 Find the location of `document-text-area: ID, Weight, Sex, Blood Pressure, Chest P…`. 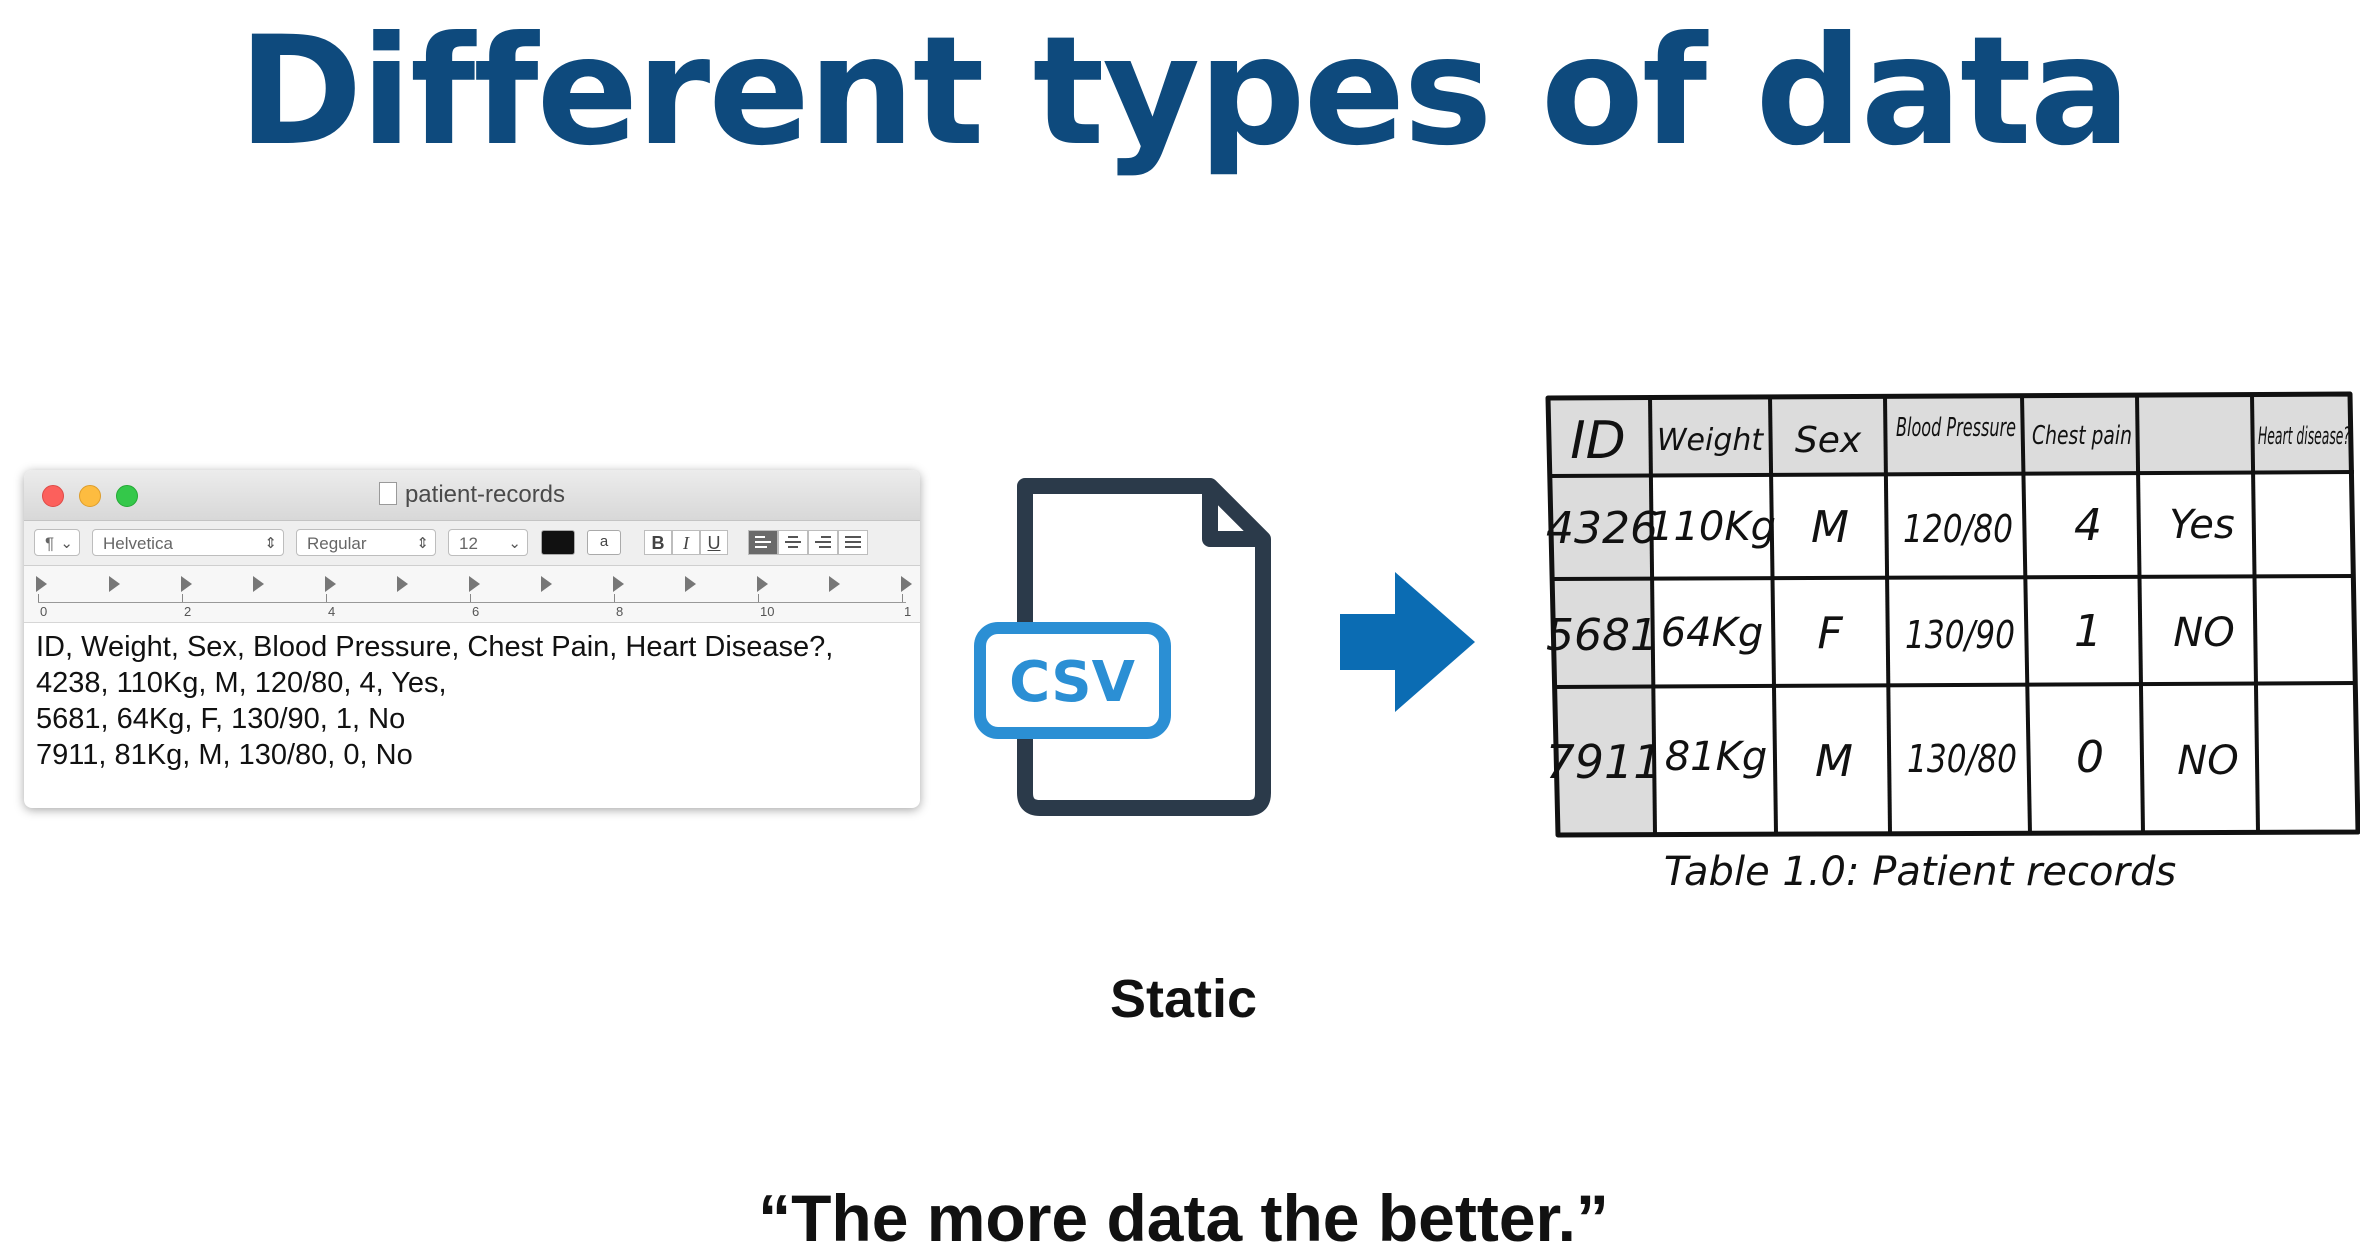

document-text-area: ID, Weight, Sex, Blood Pressure, Chest P… is located at coordinates (472, 701).